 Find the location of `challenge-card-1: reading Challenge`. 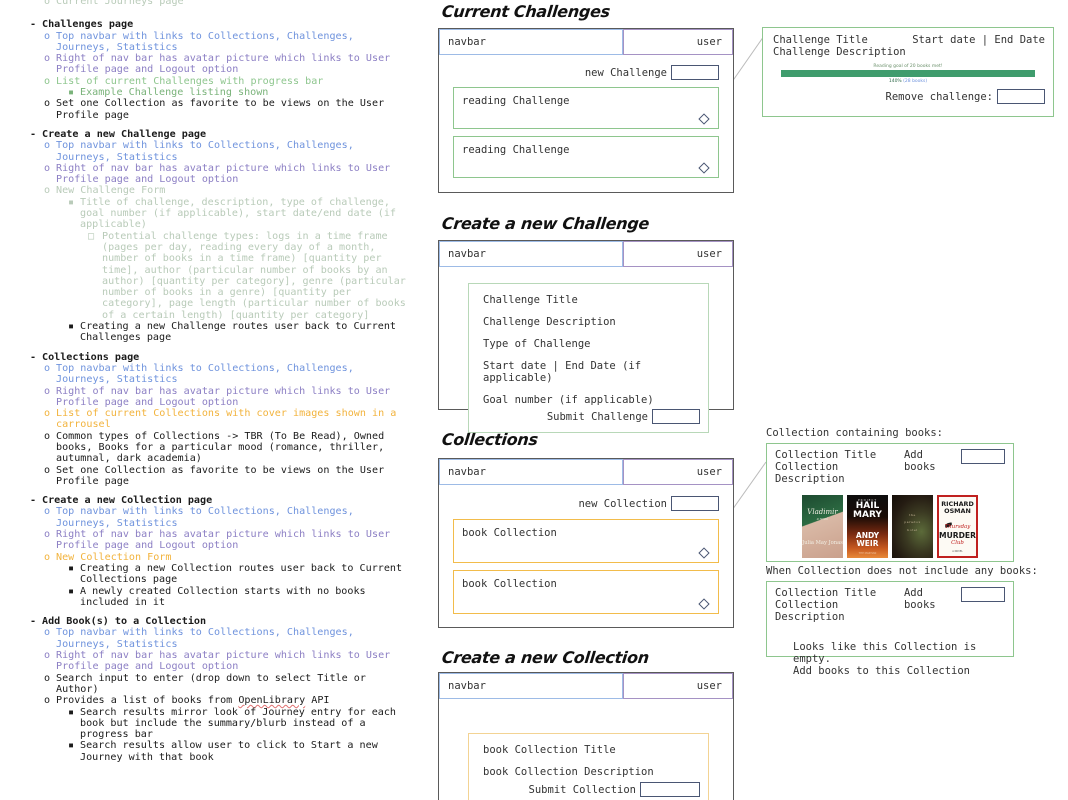

challenge-card-1: reading Challenge is located at coordinates (586, 108).